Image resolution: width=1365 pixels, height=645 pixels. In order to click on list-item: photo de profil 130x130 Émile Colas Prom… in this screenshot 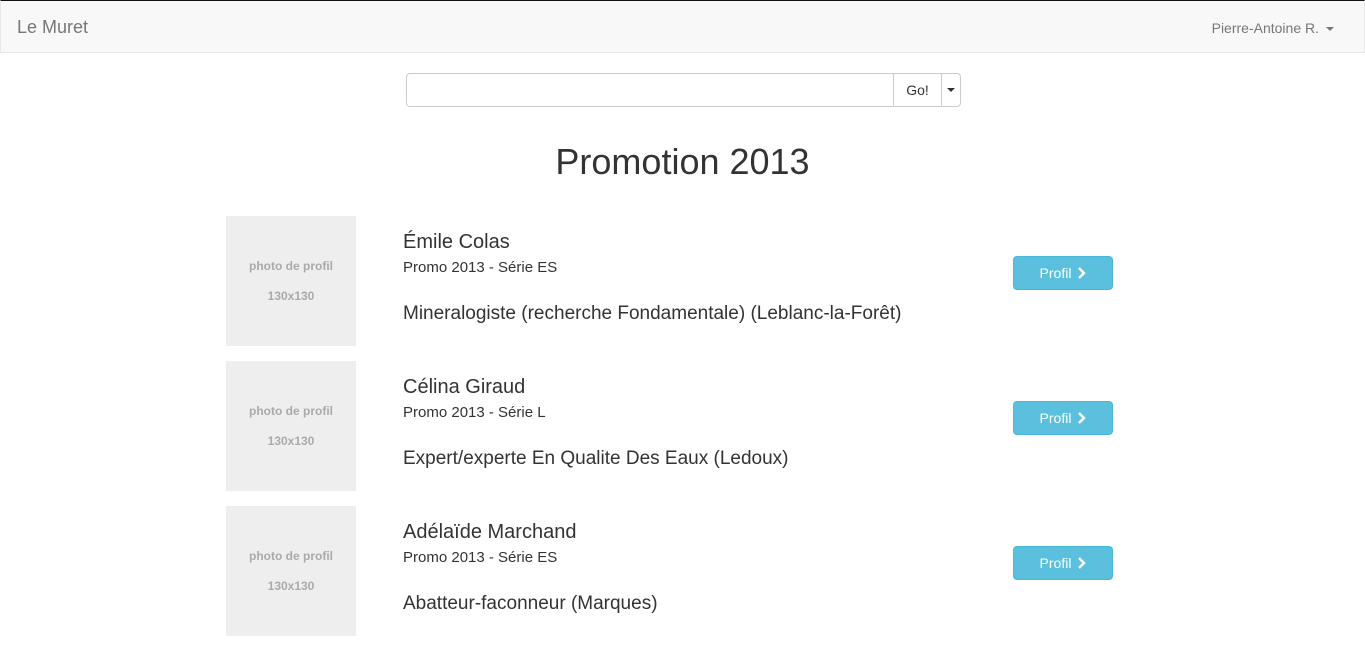, I will do `click(676, 281)`.